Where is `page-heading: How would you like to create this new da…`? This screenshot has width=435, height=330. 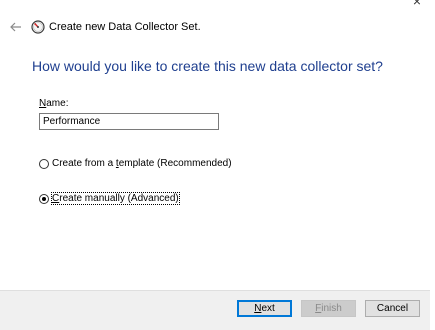
page-heading: How would you like to create this new da… is located at coordinates (207, 66).